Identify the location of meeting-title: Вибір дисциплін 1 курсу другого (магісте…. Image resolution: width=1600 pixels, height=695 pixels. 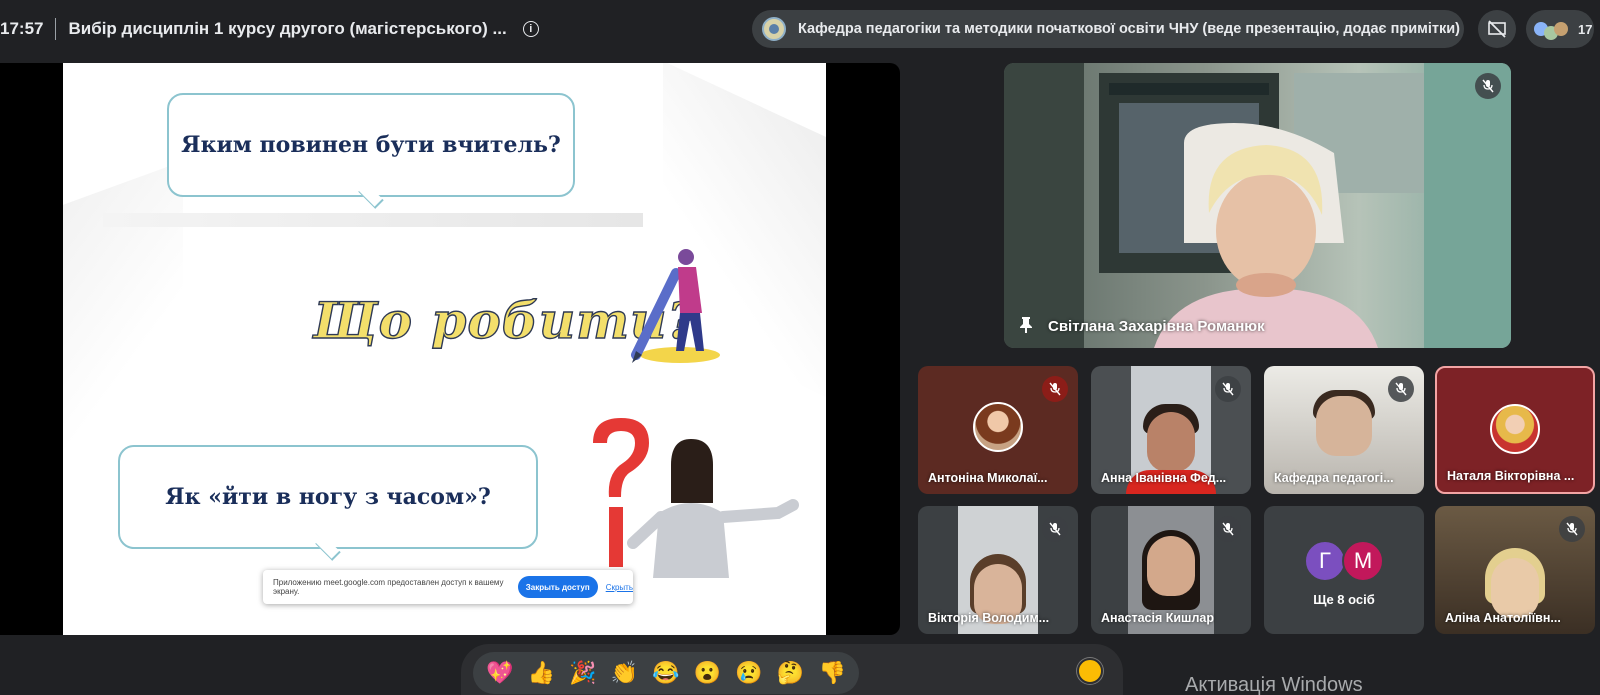
(287, 28).